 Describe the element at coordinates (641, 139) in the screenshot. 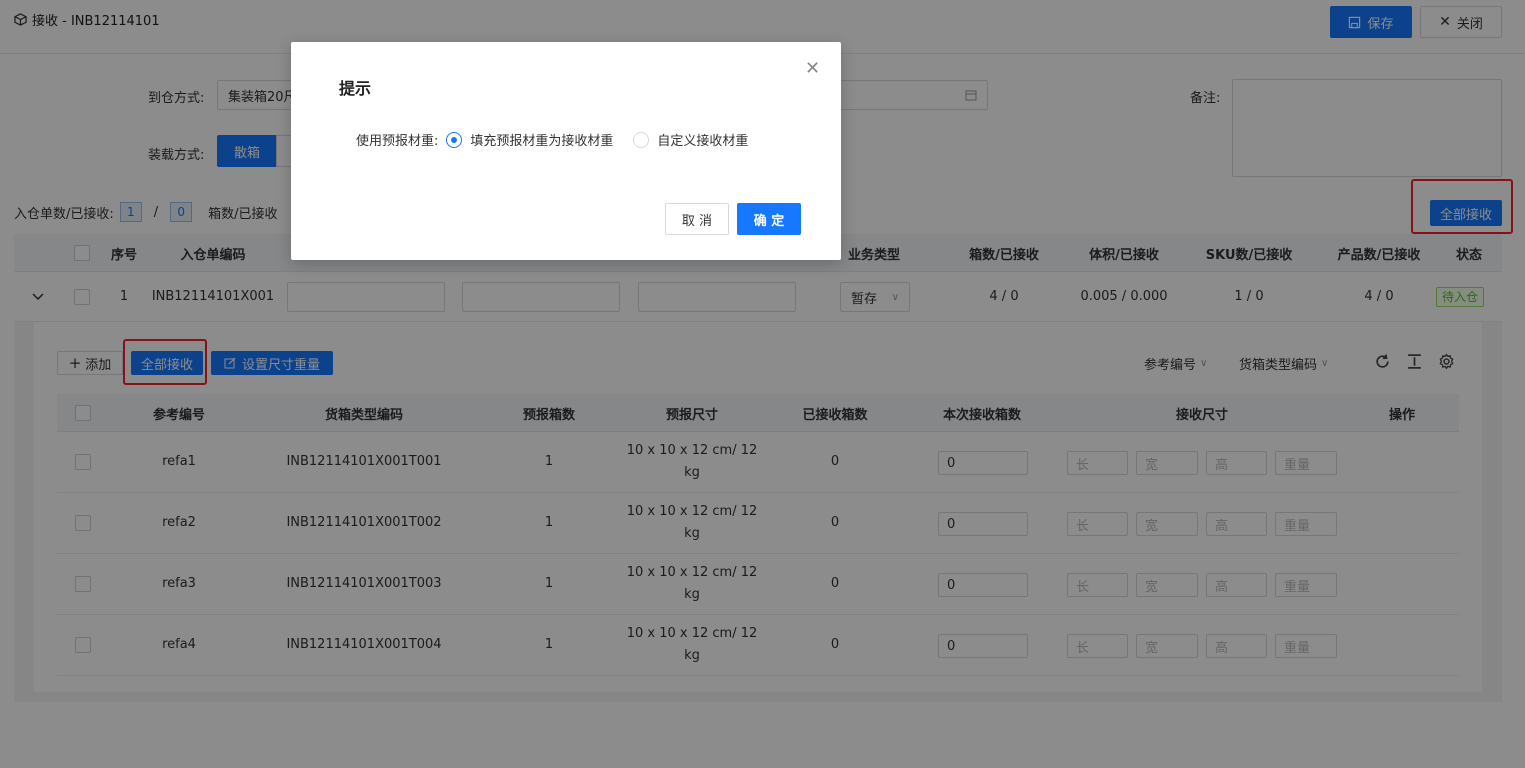

I see `radio-custom` at that location.